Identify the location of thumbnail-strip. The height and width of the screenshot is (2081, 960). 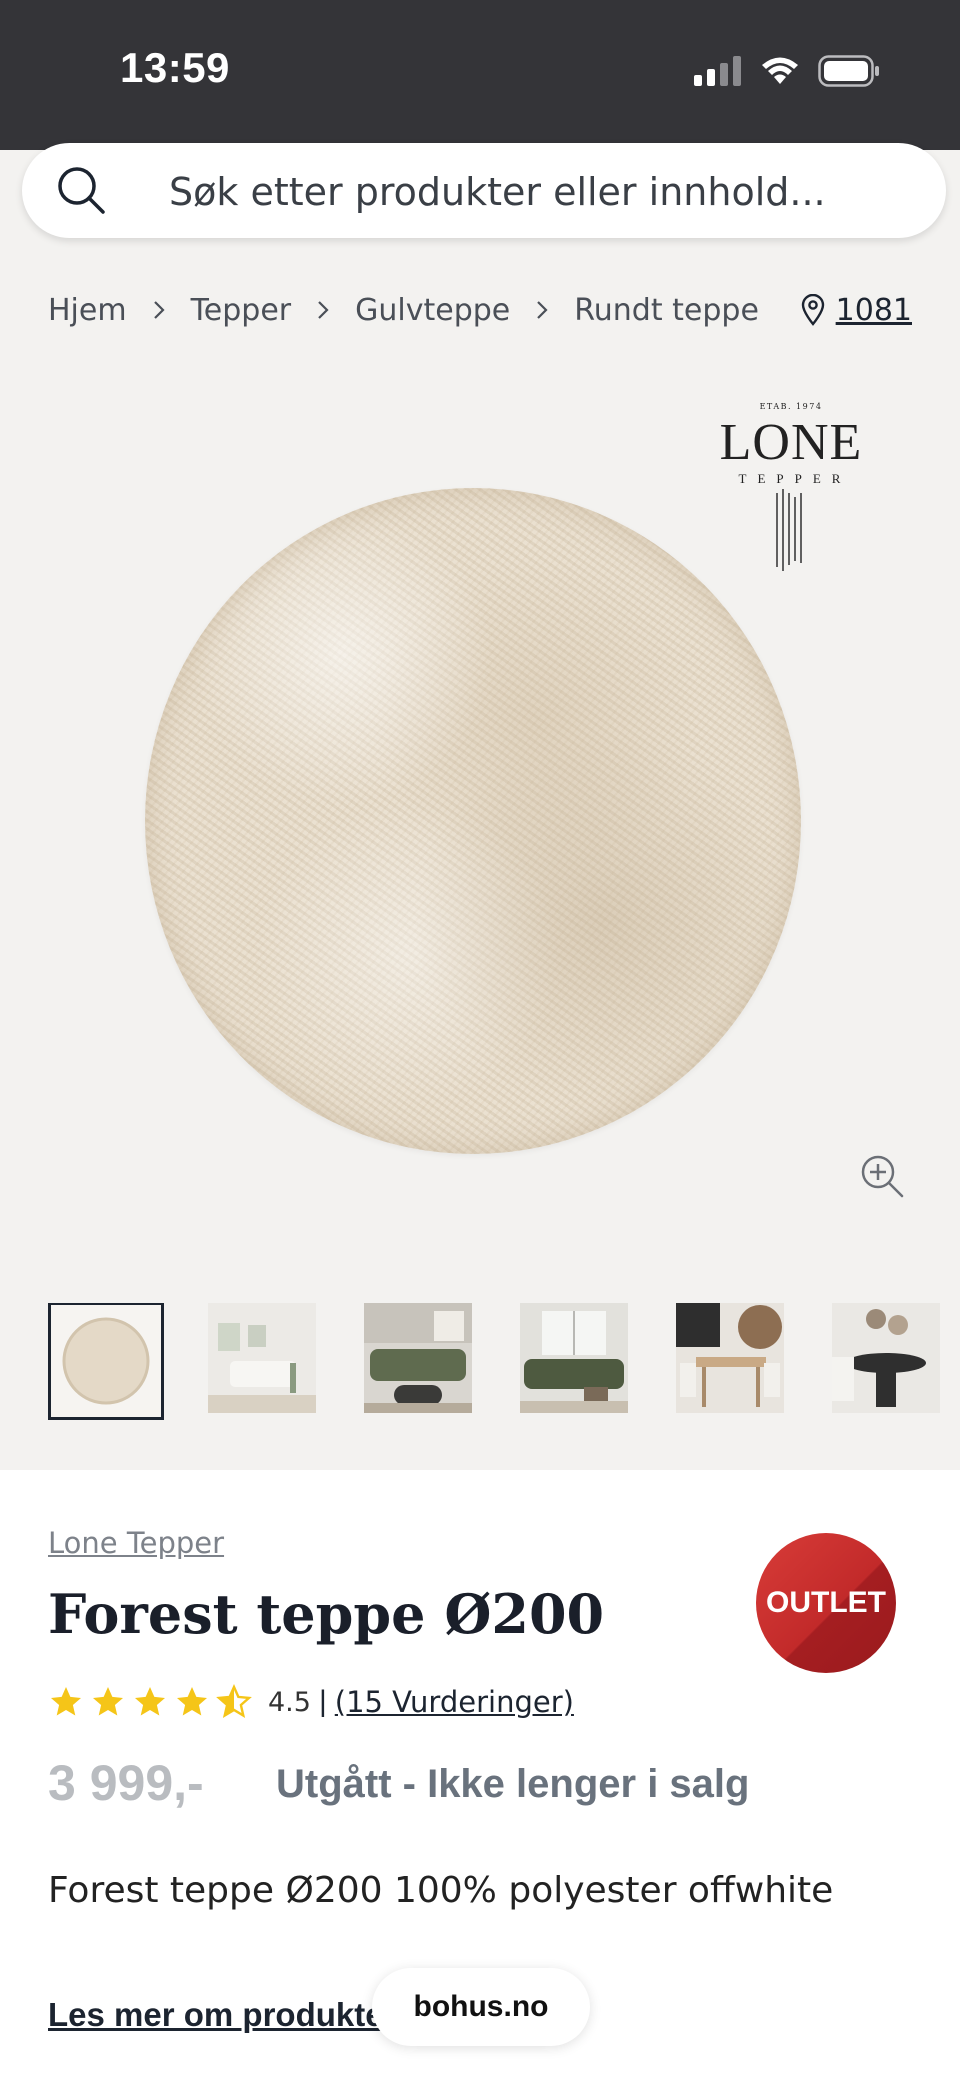
(504, 1362).